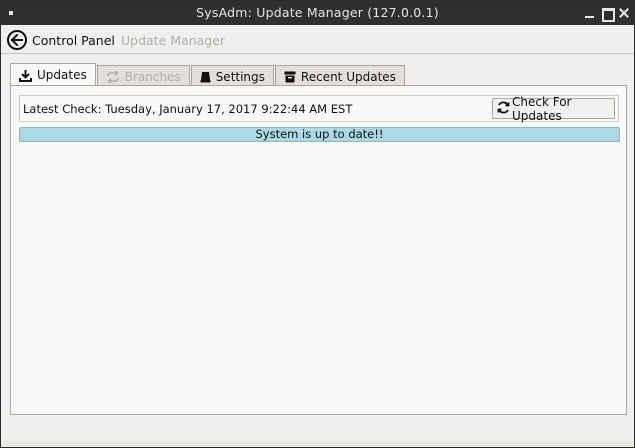 The height and width of the screenshot is (448, 635). Describe the element at coordinates (25, 75) in the screenshot. I see `download-icon` at that location.